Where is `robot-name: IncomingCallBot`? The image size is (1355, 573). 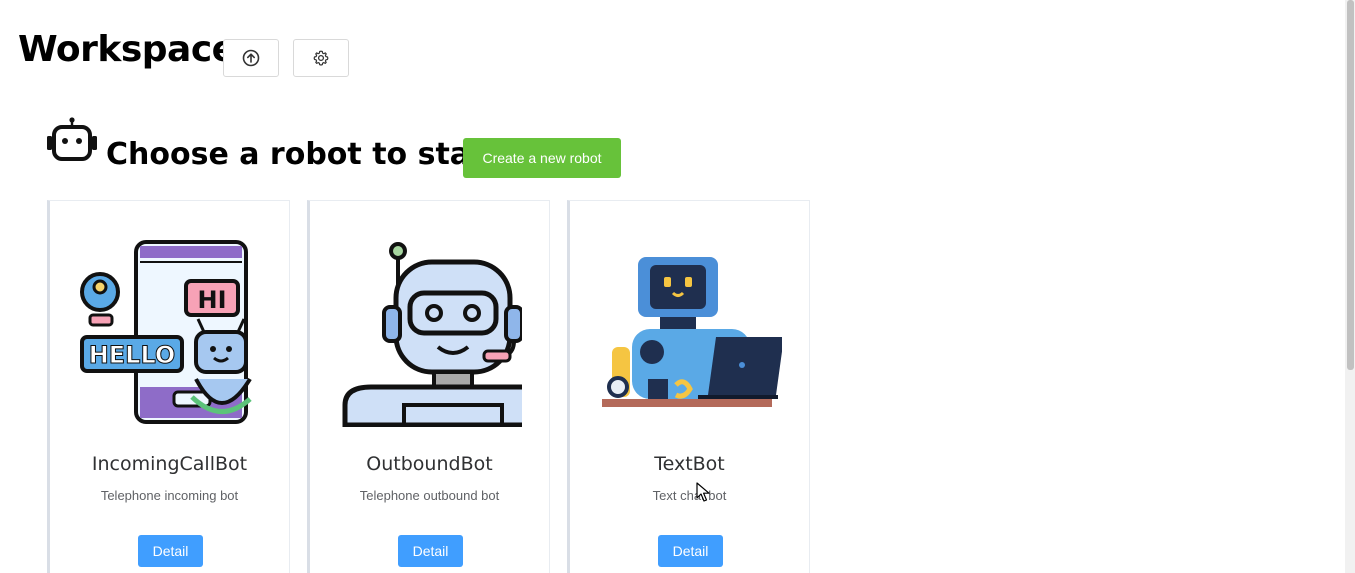
robot-name: IncomingCallBot is located at coordinates (169, 464).